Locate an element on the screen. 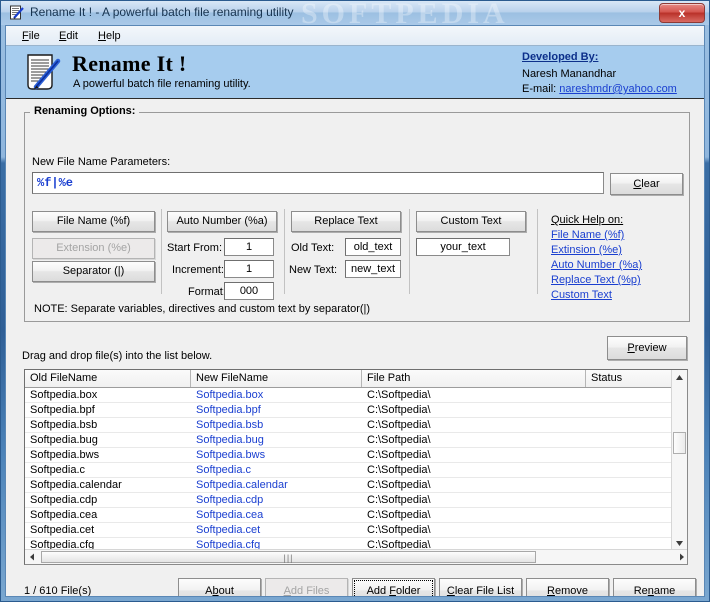 The height and width of the screenshot is (602, 710). developer-name: Naresh Manandhar is located at coordinates (569, 74).